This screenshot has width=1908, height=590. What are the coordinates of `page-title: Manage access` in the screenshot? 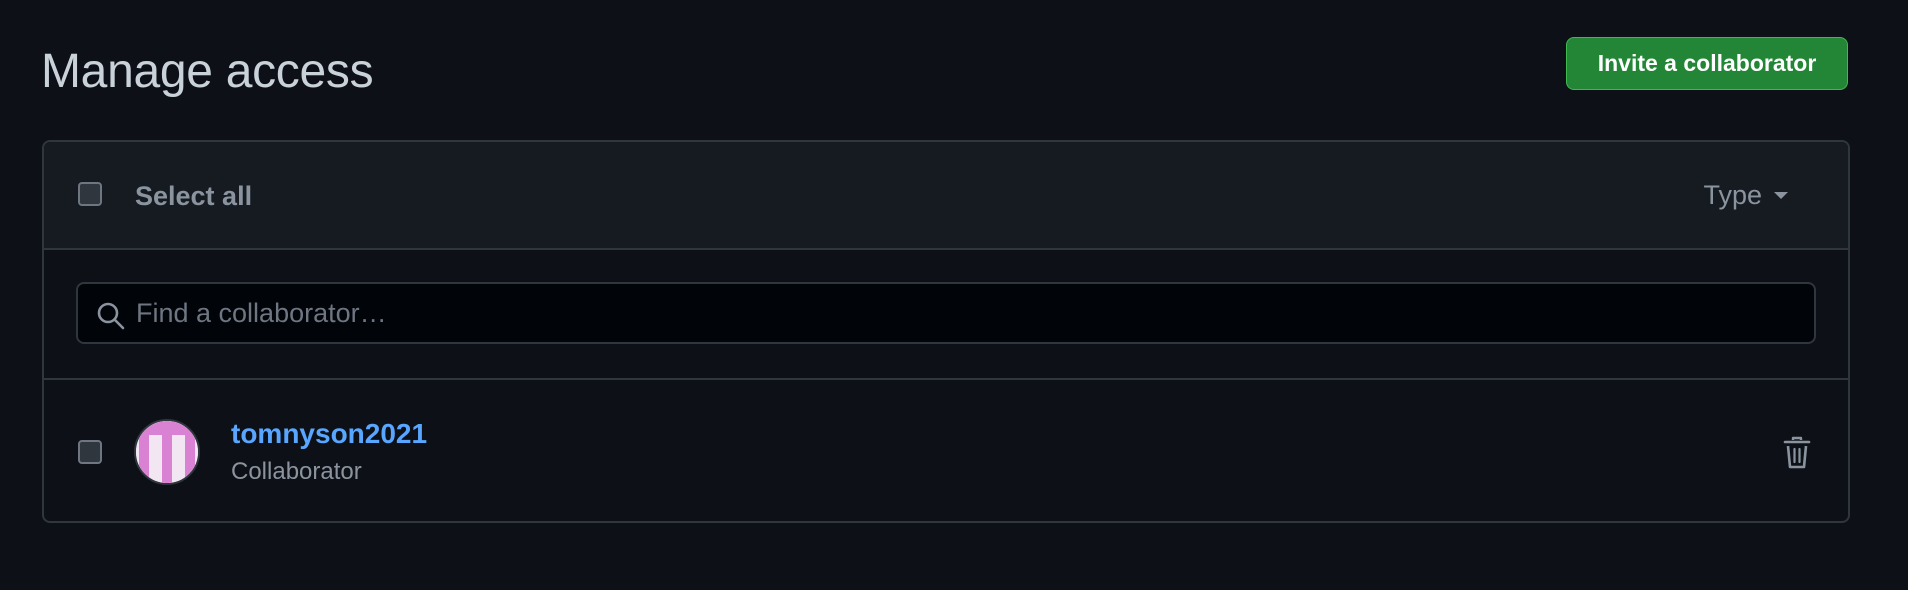 It's located at (207, 71).